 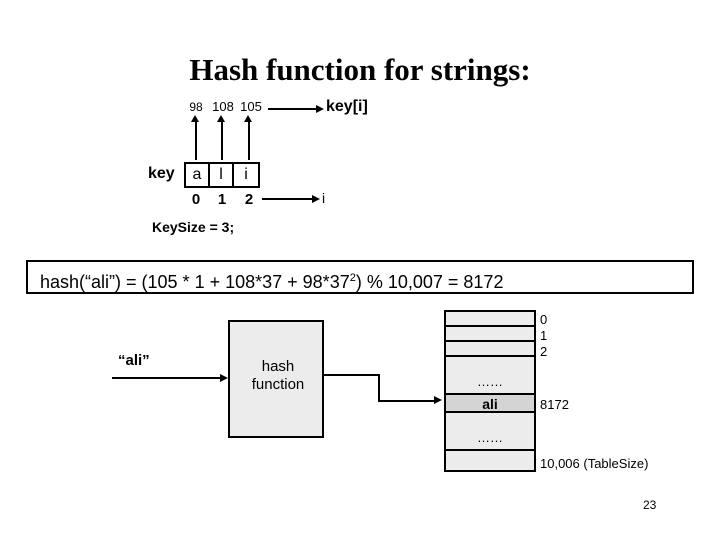 What do you see at coordinates (278, 384) in the screenshot?
I see `hash-function-line2: function` at bounding box center [278, 384].